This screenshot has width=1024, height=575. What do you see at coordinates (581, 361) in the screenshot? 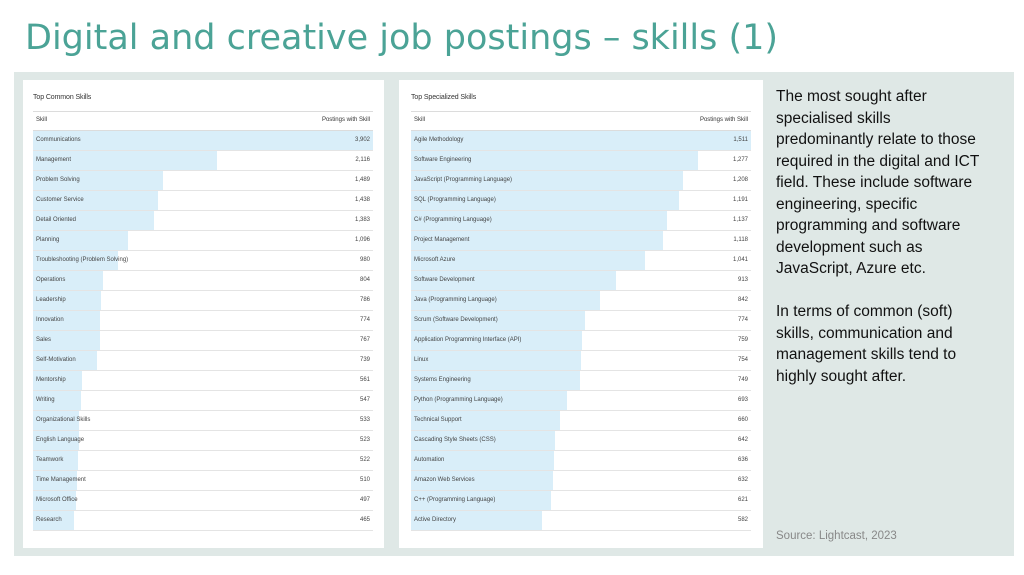
I see `table-row: Linux 754` at bounding box center [581, 361].